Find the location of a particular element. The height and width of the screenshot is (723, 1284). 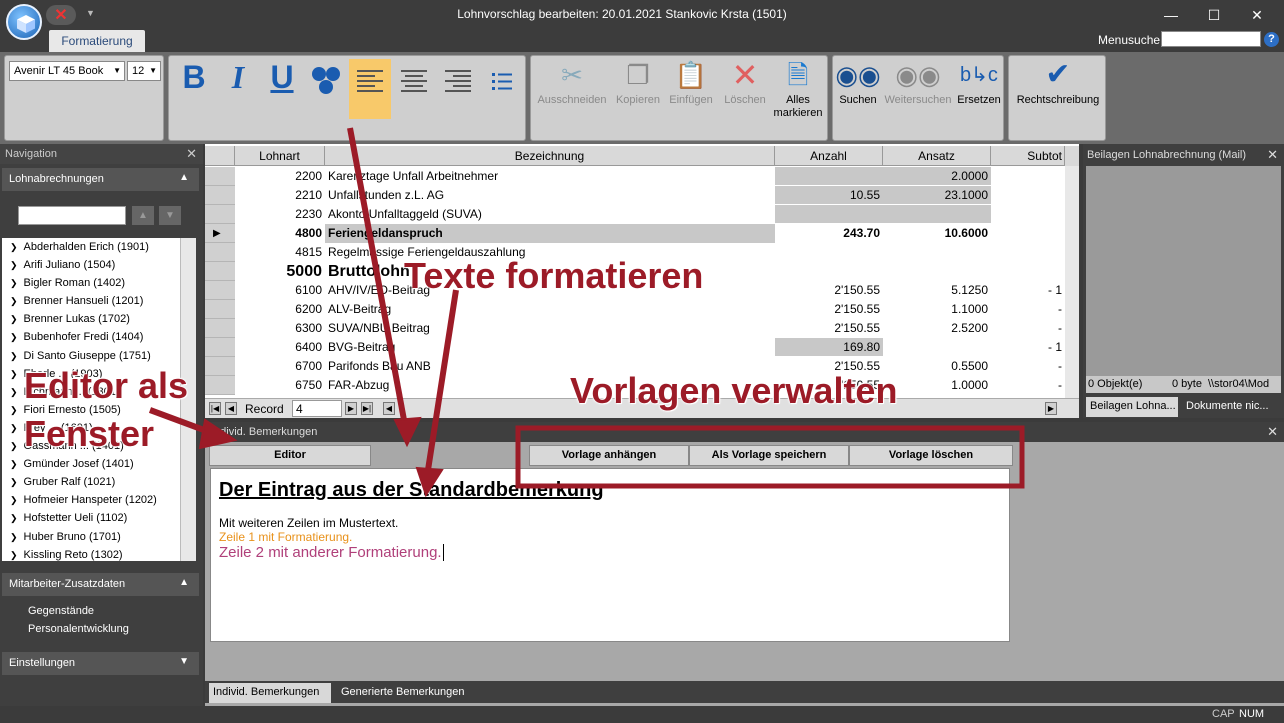

copy-button: ❐ Kopieren is located at coordinates (638, 92).